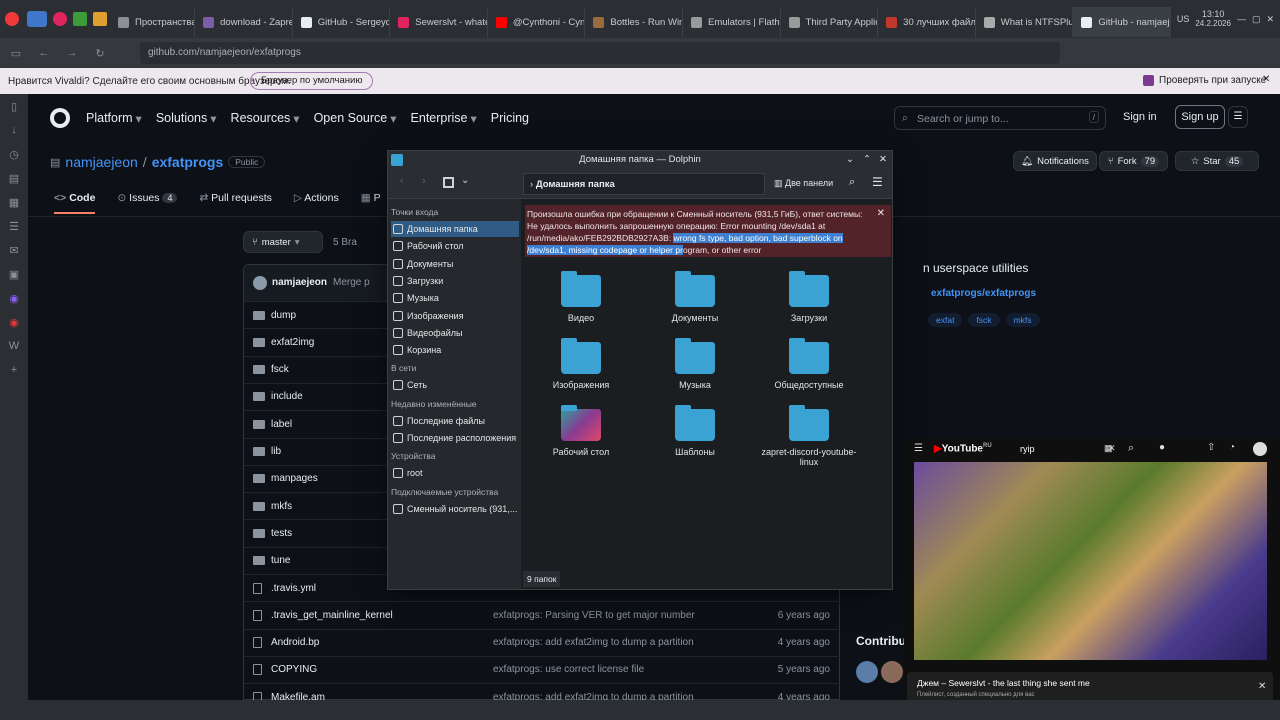 This screenshot has width=1280, height=720. Describe the element at coordinates (100, 53) in the screenshot. I see `reload-icon: ↻` at that location.